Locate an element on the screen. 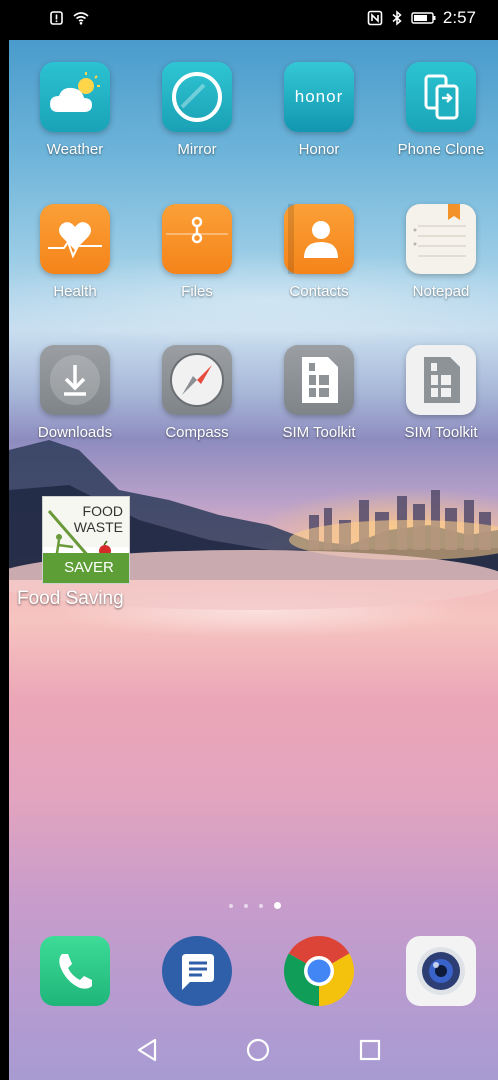  app-notepad: Notepad is located at coordinates (439, 252).